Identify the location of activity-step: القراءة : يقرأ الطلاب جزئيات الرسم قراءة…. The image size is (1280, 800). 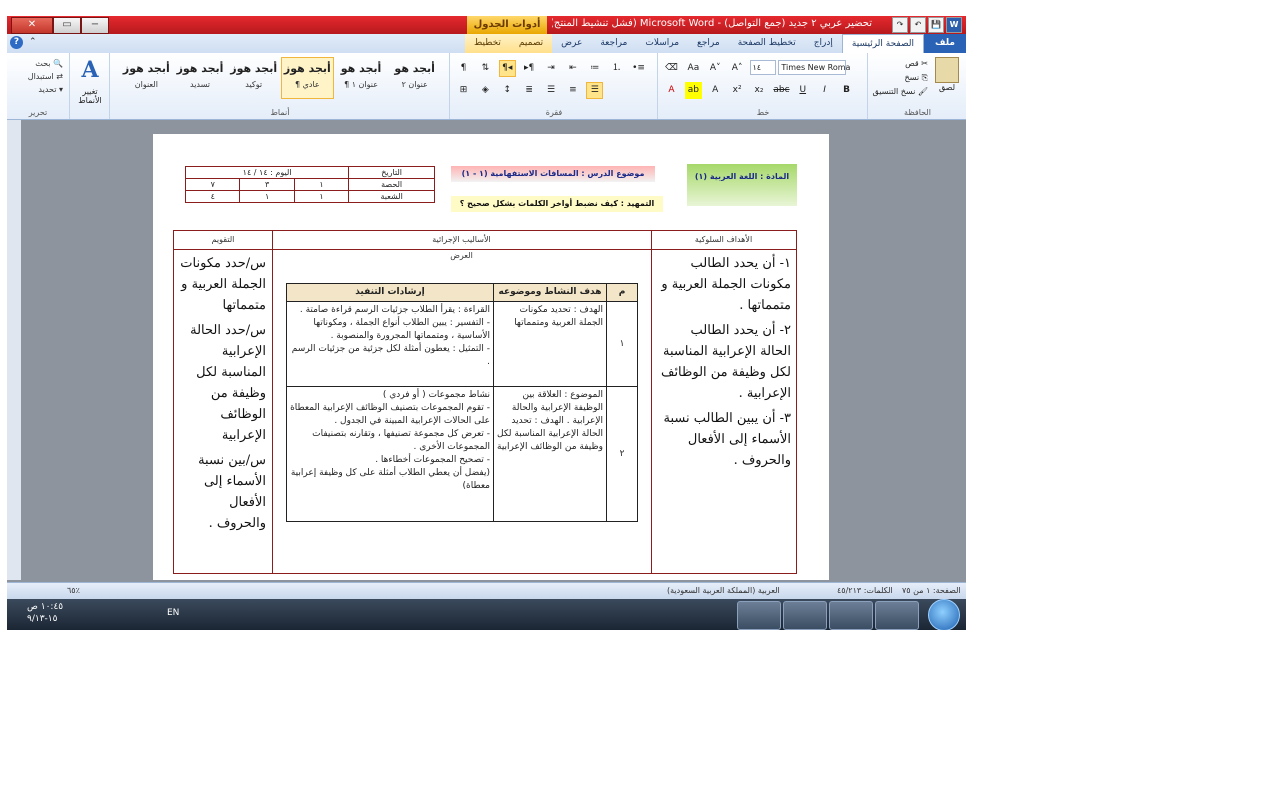
(394, 310).